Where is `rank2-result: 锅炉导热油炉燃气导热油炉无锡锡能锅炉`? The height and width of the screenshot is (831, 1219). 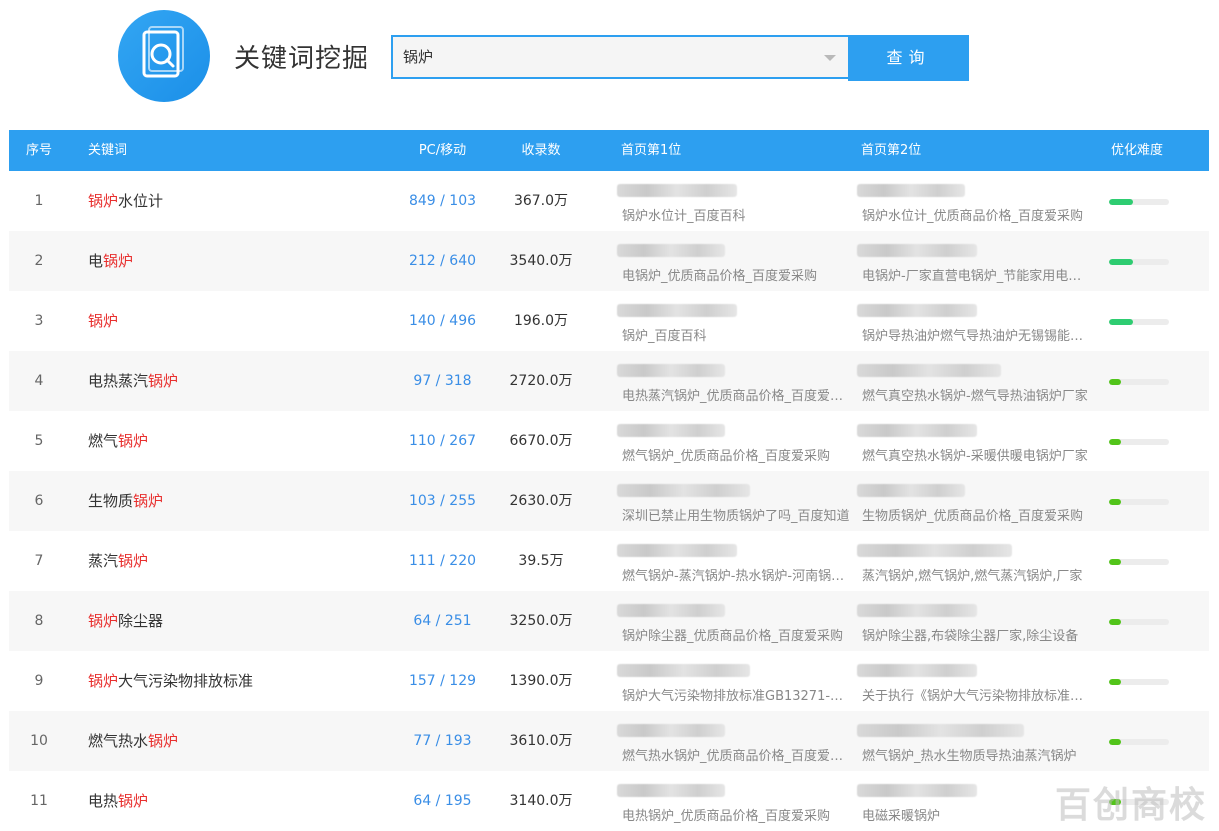 rank2-result: 锅炉导热油炉燃气导热油炉无锡锡能锅炉 is located at coordinates (973, 321).